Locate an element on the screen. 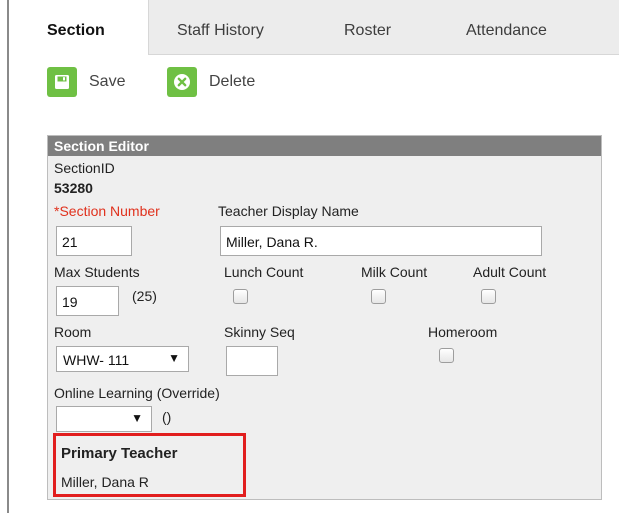  section-editor-title: Section Editor is located at coordinates (324, 146).